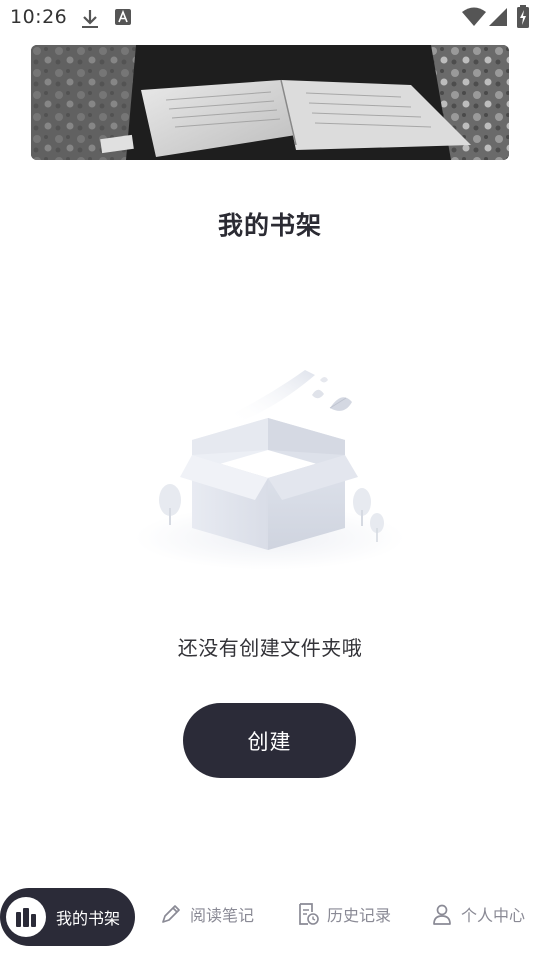 The image size is (540, 960). What do you see at coordinates (88, 918) in the screenshot?
I see `nav-label-bookshelf: 我的书架` at bounding box center [88, 918].